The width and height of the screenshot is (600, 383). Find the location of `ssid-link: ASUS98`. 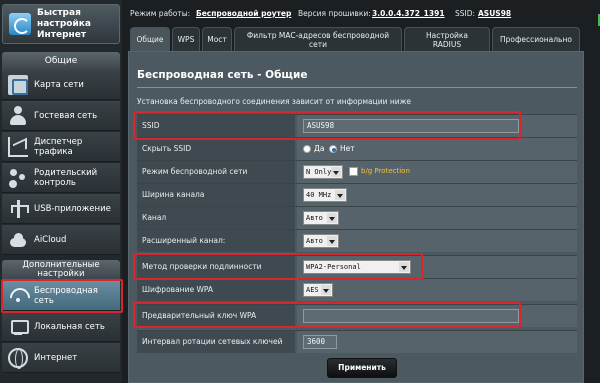

ssid-link: ASUS98 is located at coordinates (494, 13).